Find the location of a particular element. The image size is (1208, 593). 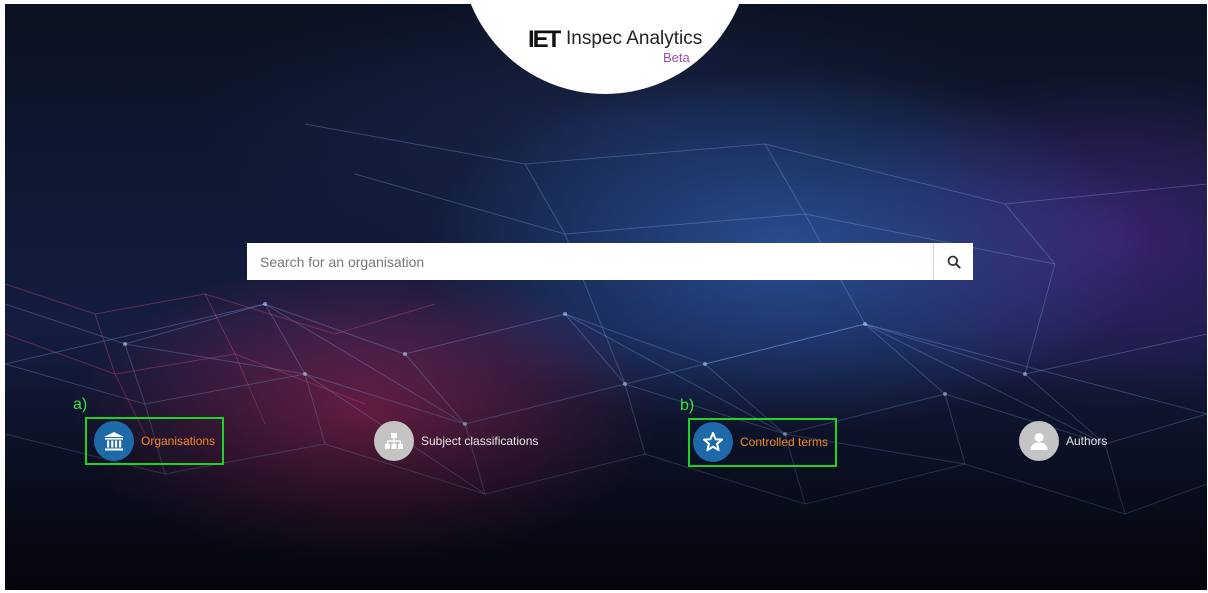

category-controlled-terms: Controlled terms is located at coordinates (760, 442).